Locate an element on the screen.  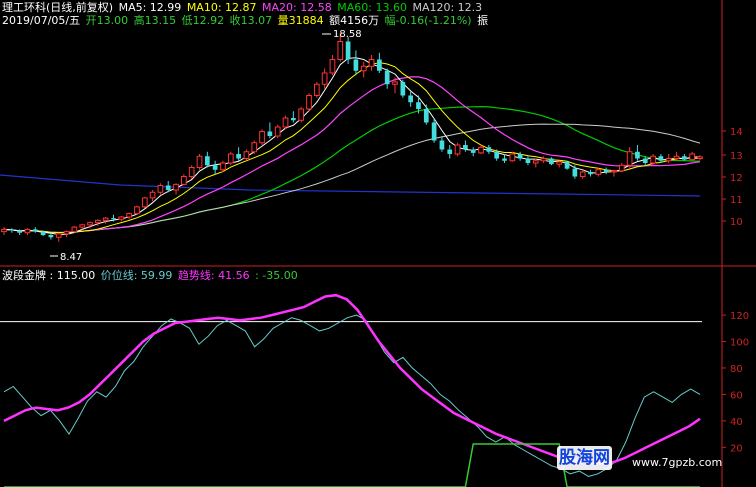
indicator-name: 波段金牌 : 115.00 is located at coordinates (49, 275).